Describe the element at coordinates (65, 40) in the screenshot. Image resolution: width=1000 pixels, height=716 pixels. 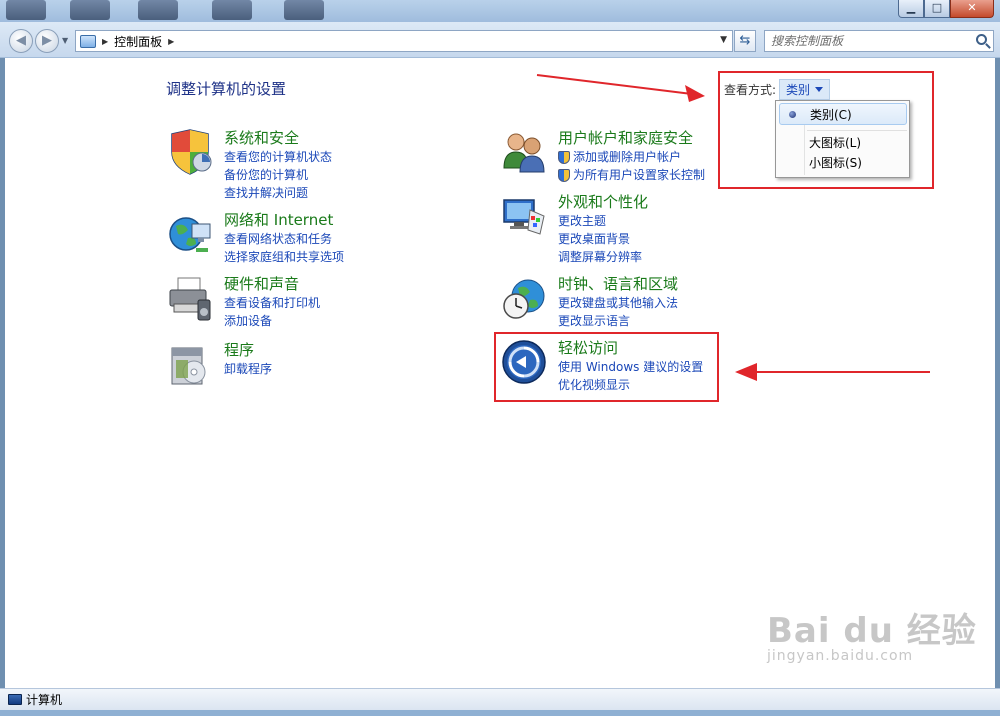
I see `recent-pages-chevron-icon: ▼` at that location.